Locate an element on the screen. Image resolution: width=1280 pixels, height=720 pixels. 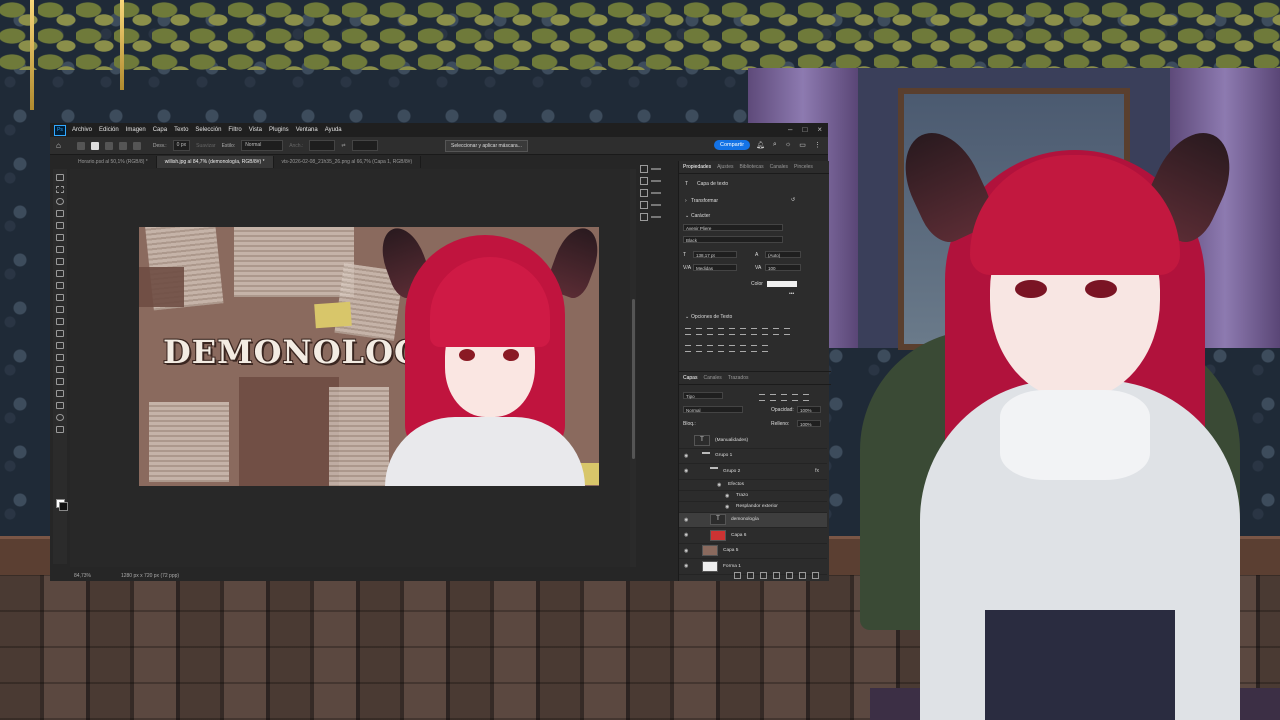
light-icon: ☼ is located at coordinates (788, 145).